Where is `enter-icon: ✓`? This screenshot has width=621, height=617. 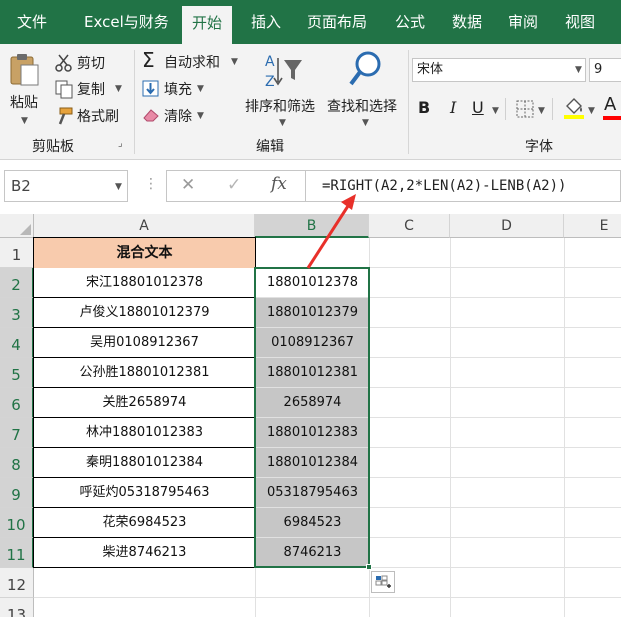 enter-icon: ✓ is located at coordinates (234, 185).